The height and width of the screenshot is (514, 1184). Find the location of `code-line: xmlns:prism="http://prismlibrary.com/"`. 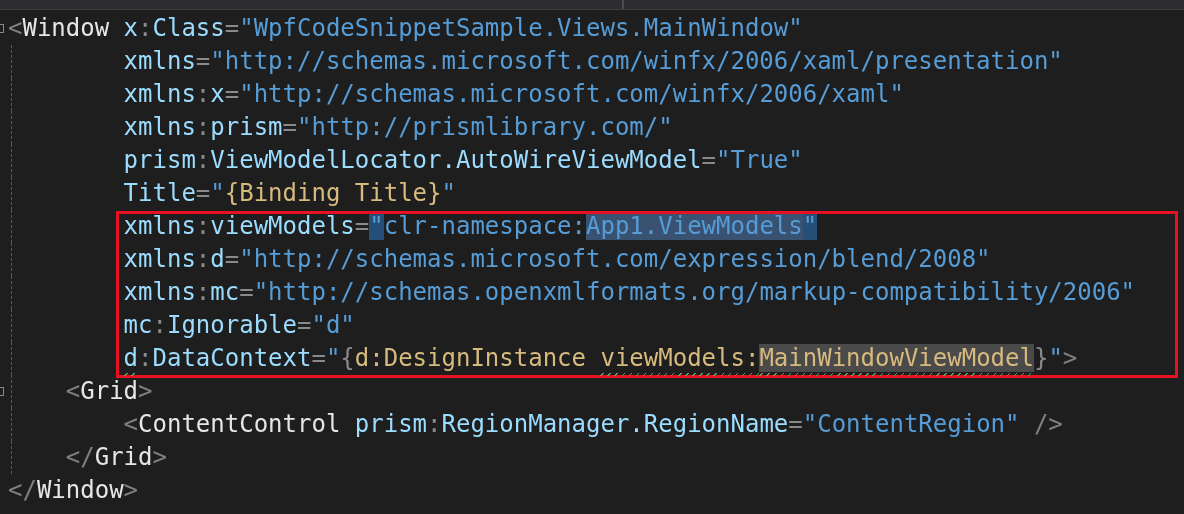

code-line: xmlns:prism="http://prismlibrary.com/" is located at coordinates (398, 127).